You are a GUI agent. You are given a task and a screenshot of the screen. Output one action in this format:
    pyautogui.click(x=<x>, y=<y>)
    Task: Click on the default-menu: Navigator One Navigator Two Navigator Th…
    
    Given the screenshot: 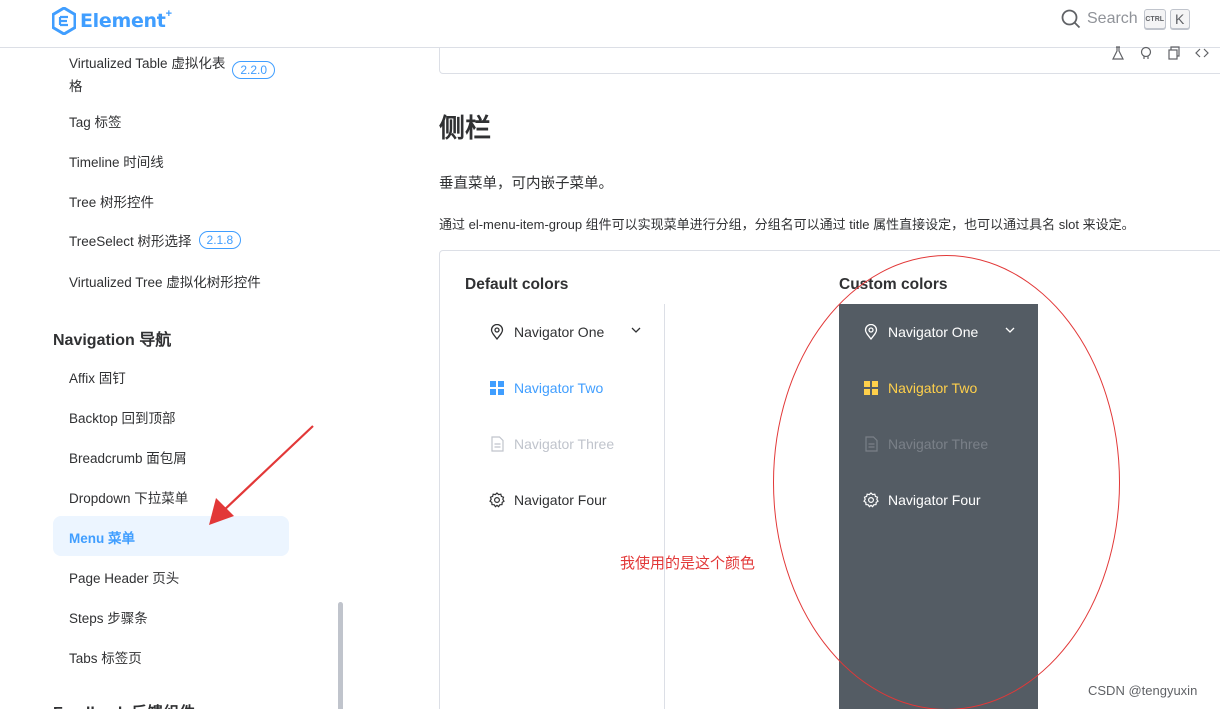 What is the action you would take?
    pyautogui.click(x=565, y=506)
    